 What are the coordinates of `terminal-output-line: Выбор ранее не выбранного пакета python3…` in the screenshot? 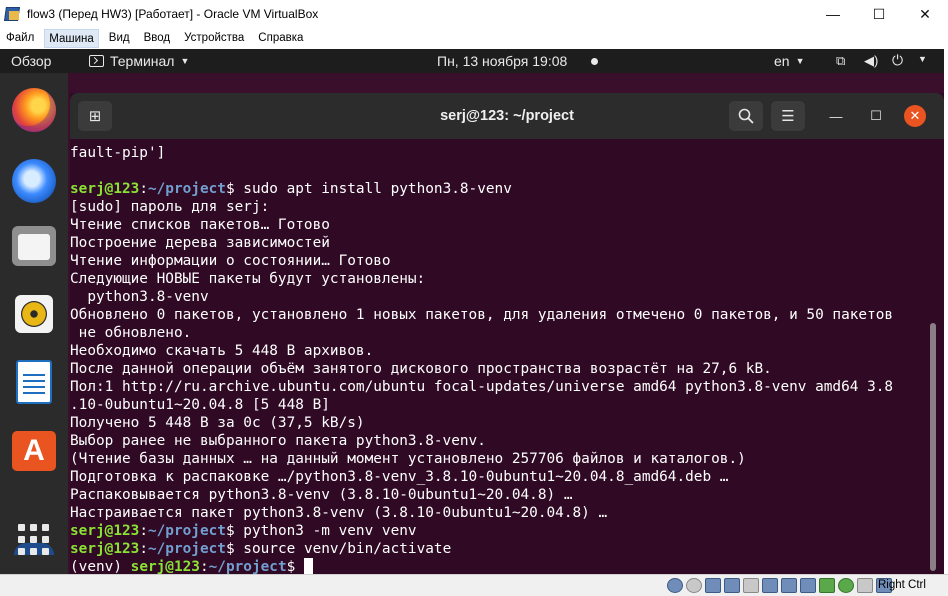 It's located at (501, 441).